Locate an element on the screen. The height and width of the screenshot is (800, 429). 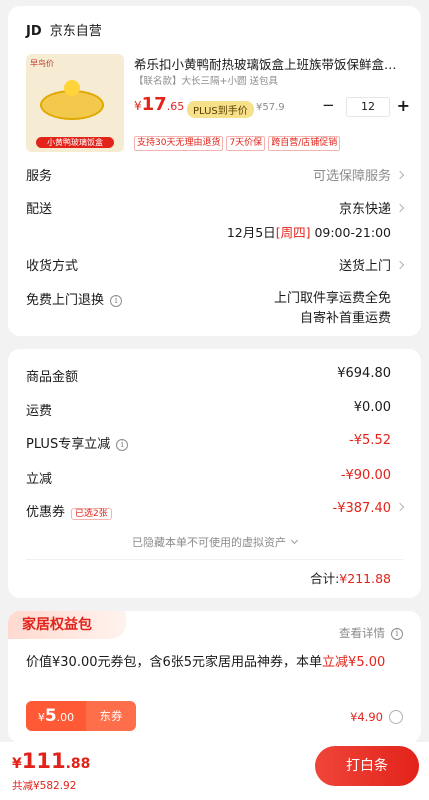
free-return-row: 免费上门退换 i 上门取件享运费全免 自寄补首重运费 is located at coordinates (208, 308).